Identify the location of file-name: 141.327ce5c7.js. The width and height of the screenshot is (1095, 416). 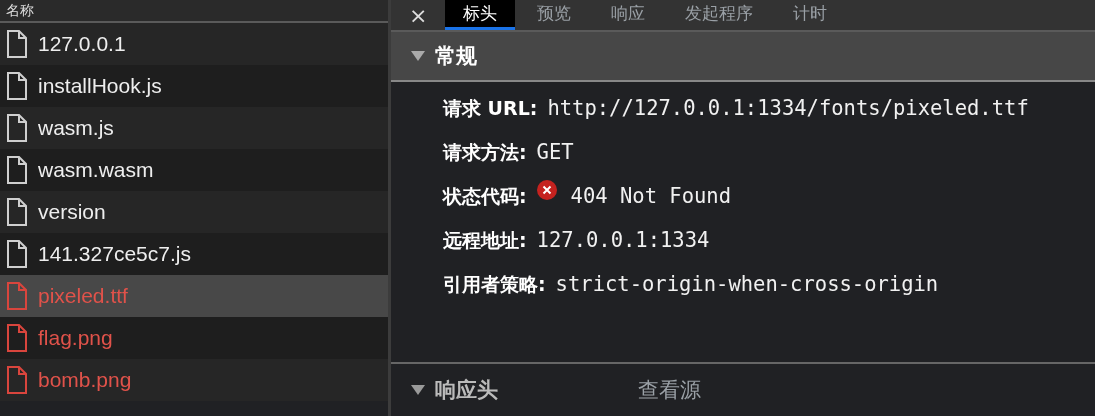
(114, 254).